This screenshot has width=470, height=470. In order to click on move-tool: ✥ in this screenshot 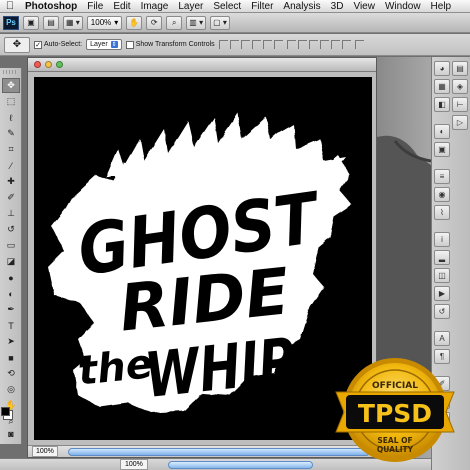, I will do `click(11, 85)`.